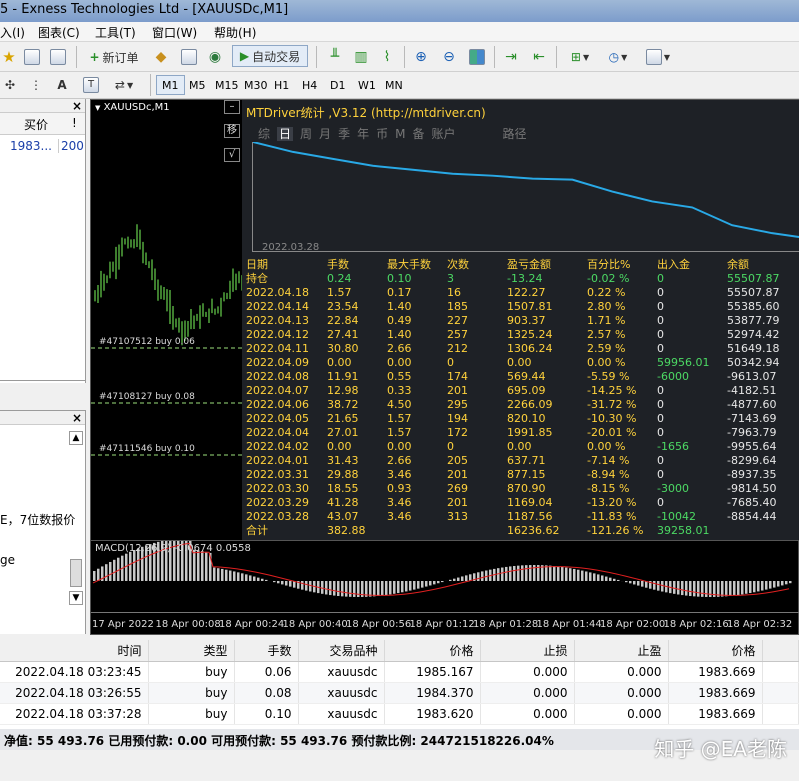 This screenshot has width=799, height=781. What do you see at coordinates (457, 320) in the screenshot?
I see `stats-cell: 227` at bounding box center [457, 320].